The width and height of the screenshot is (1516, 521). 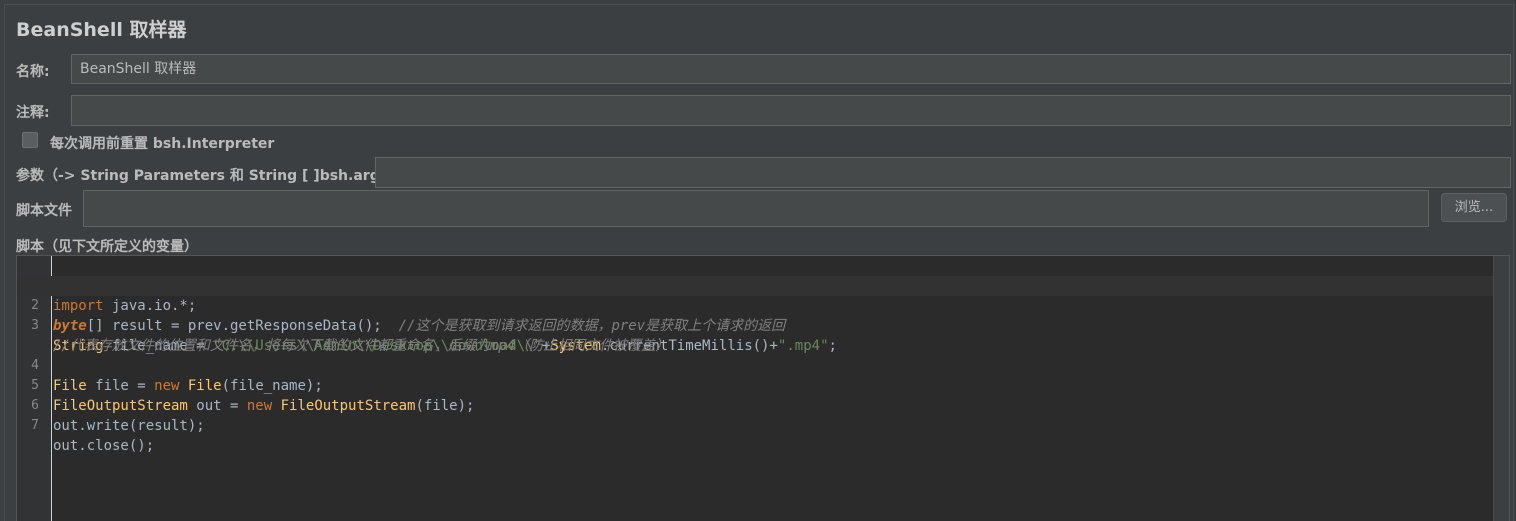 What do you see at coordinates (755, 405) in the screenshot?
I see `code-line: 6 out.write(result);` at bounding box center [755, 405].